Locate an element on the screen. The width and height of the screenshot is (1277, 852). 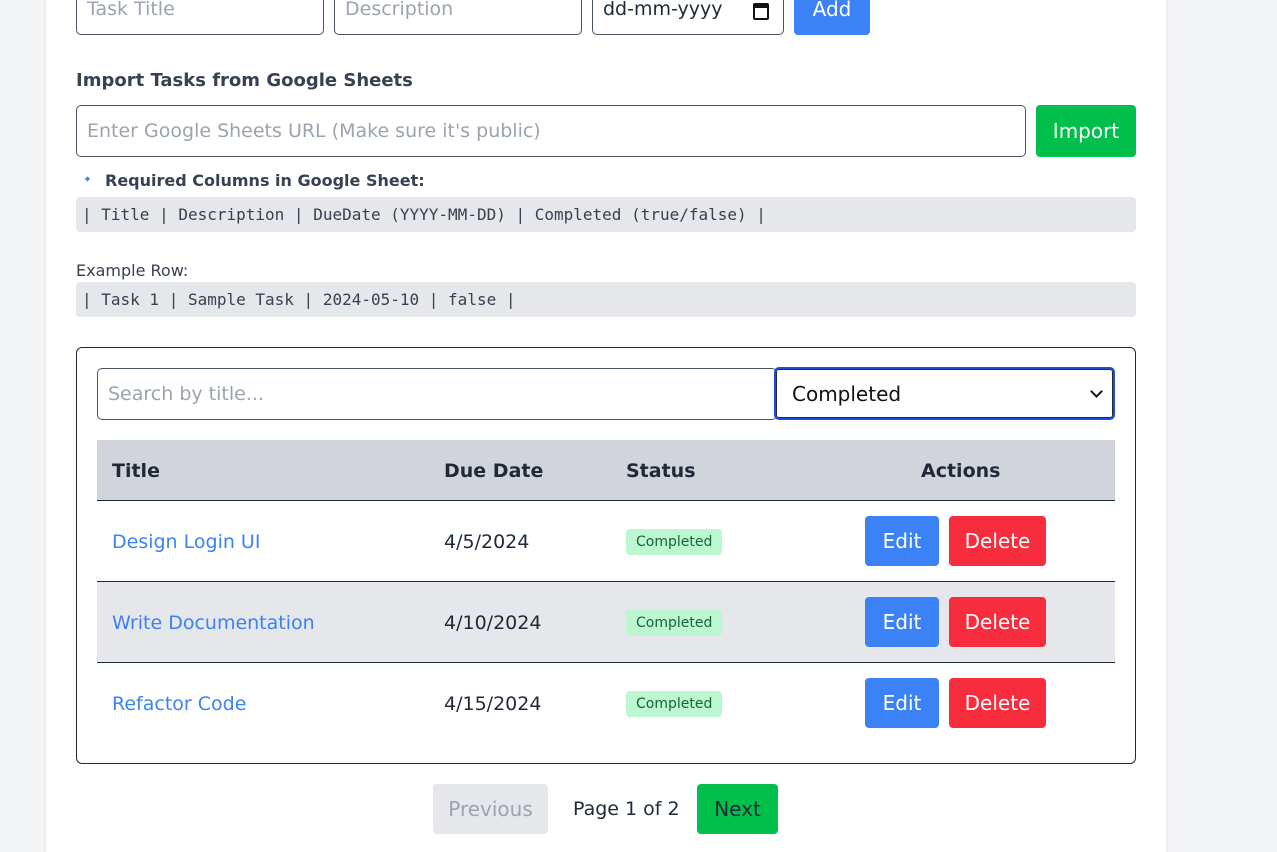
next-button-label: Next is located at coordinates (737, 809).